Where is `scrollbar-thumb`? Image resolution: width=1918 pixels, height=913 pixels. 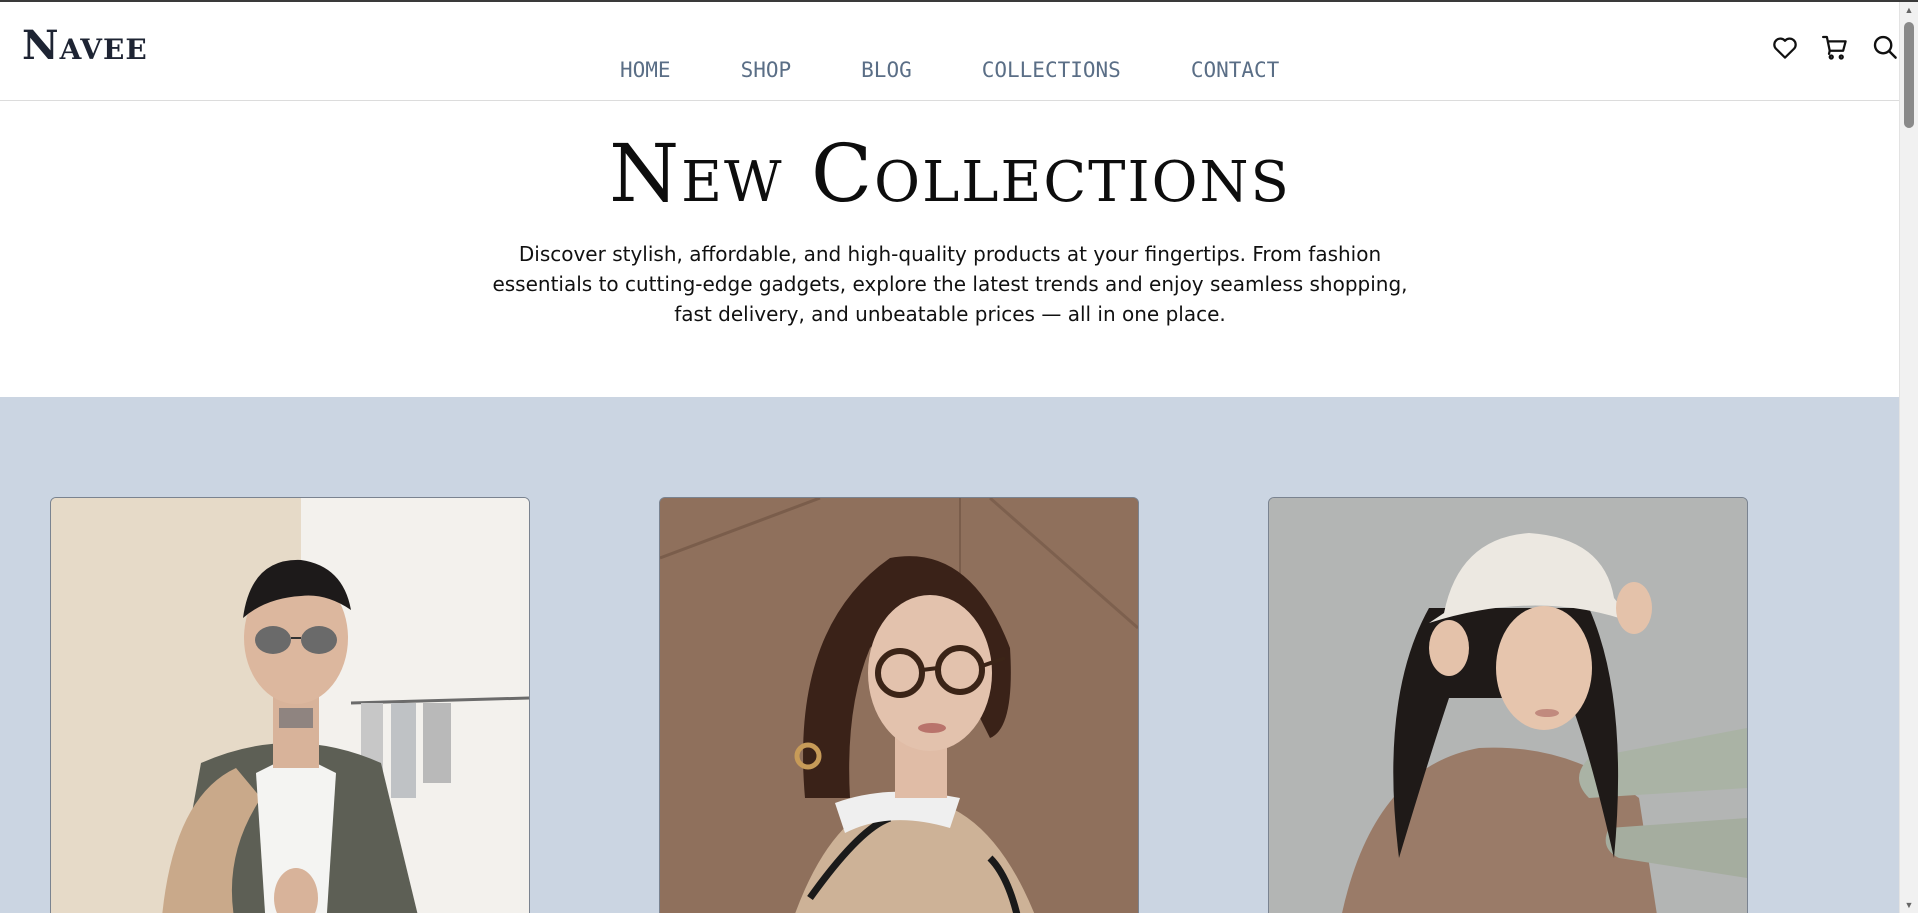
scrollbar-thumb is located at coordinates (1909, 75).